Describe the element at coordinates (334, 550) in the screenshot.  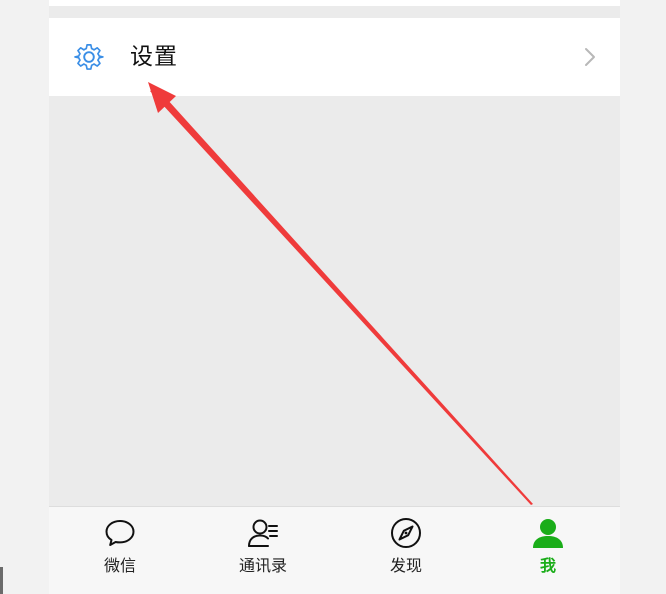
I see `bottom-tab-bar: 微信 通讯录 发现 我` at that location.